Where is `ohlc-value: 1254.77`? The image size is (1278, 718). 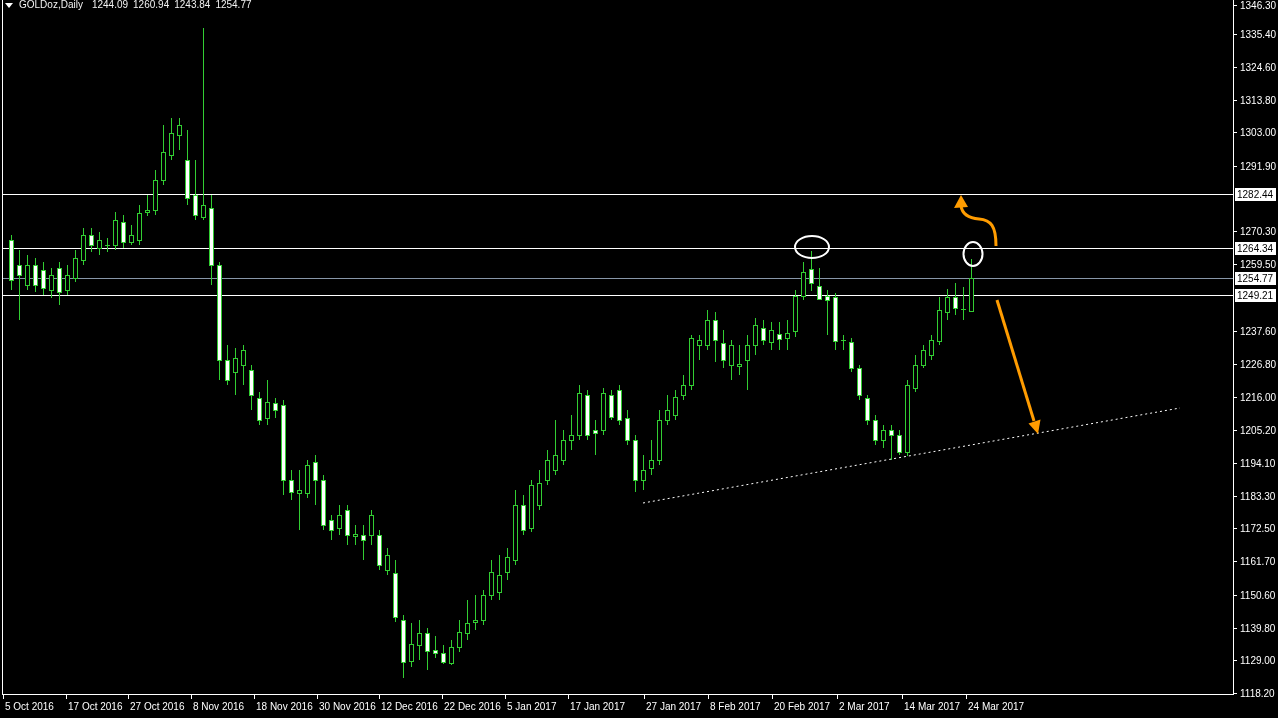 ohlc-value: 1254.77 is located at coordinates (233, 5).